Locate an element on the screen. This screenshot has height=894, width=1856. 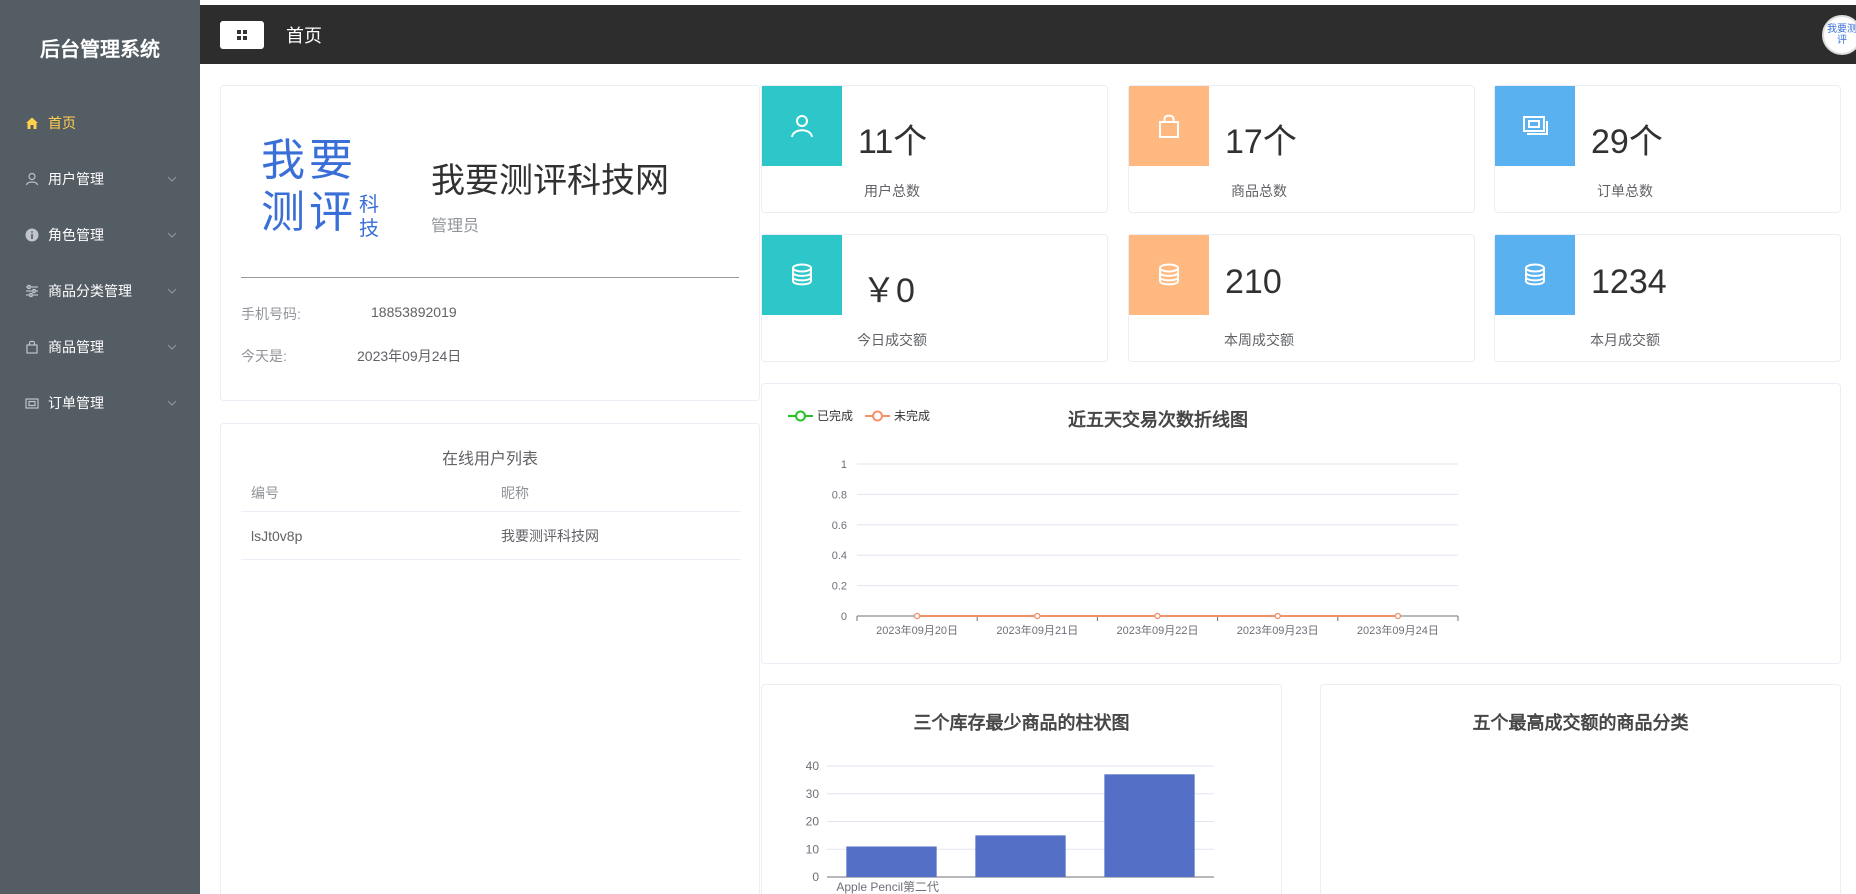
sidebar-item-label: 订单管理 is located at coordinates (76, 403).